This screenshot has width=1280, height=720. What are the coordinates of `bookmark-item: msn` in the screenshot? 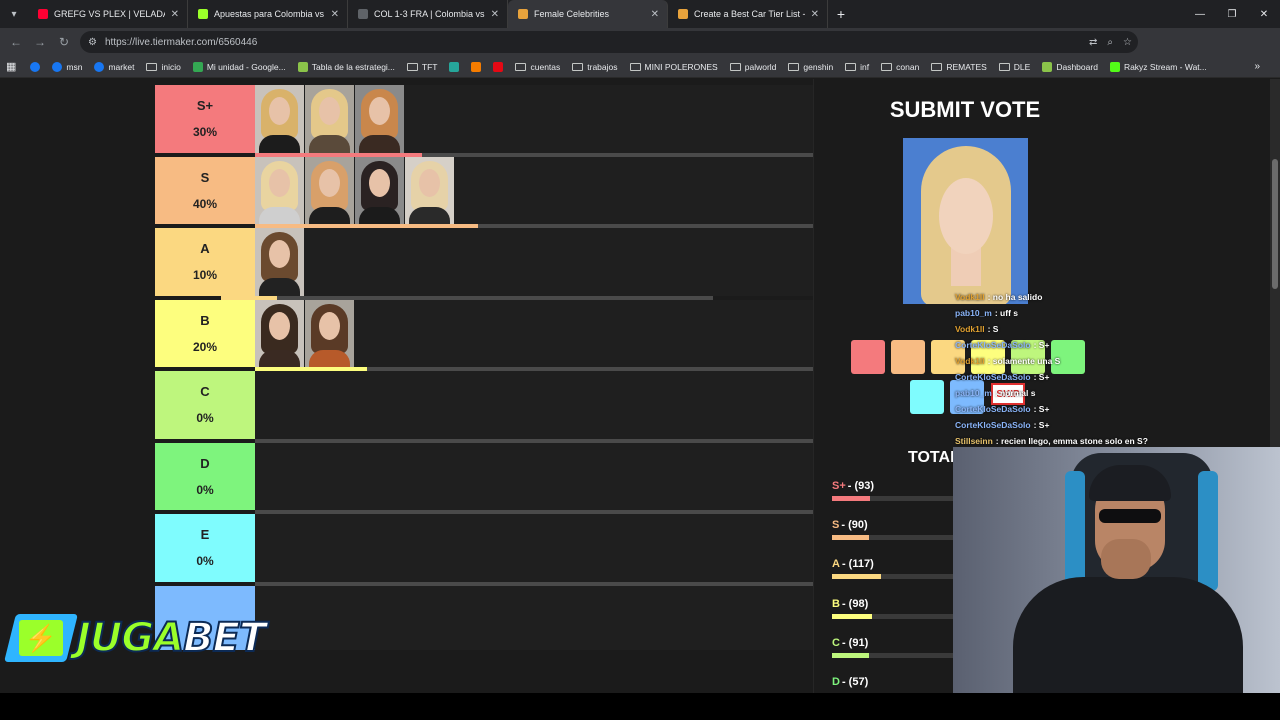 It's located at (67, 66).